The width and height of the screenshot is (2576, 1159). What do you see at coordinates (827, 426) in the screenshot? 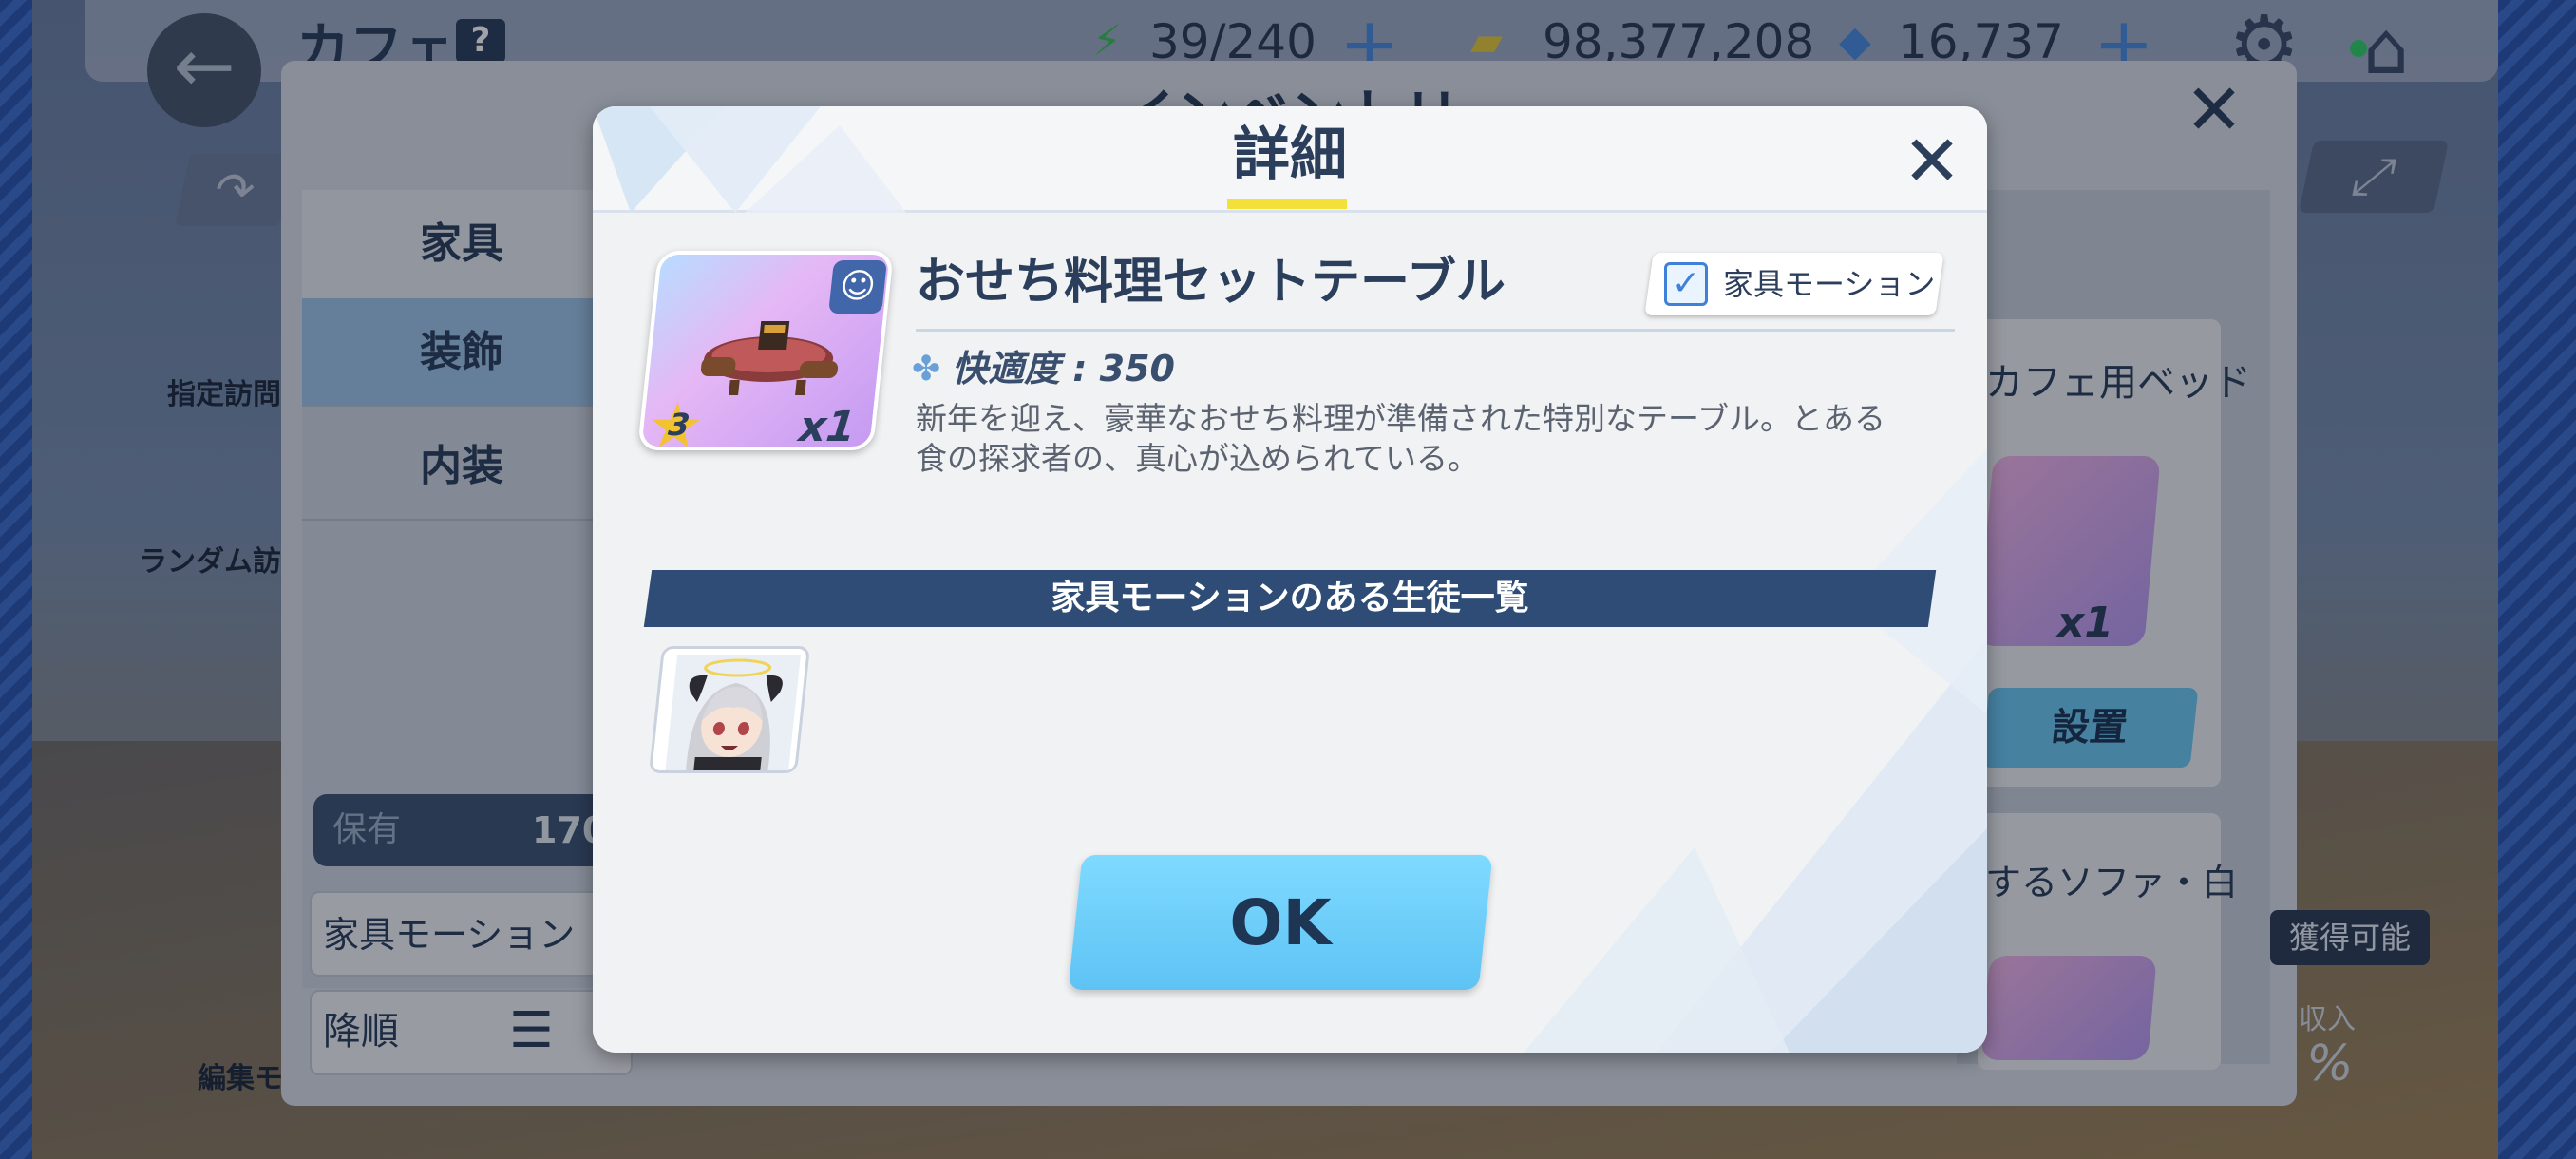
I see `item-quantity: x1` at bounding box center [827, 426].